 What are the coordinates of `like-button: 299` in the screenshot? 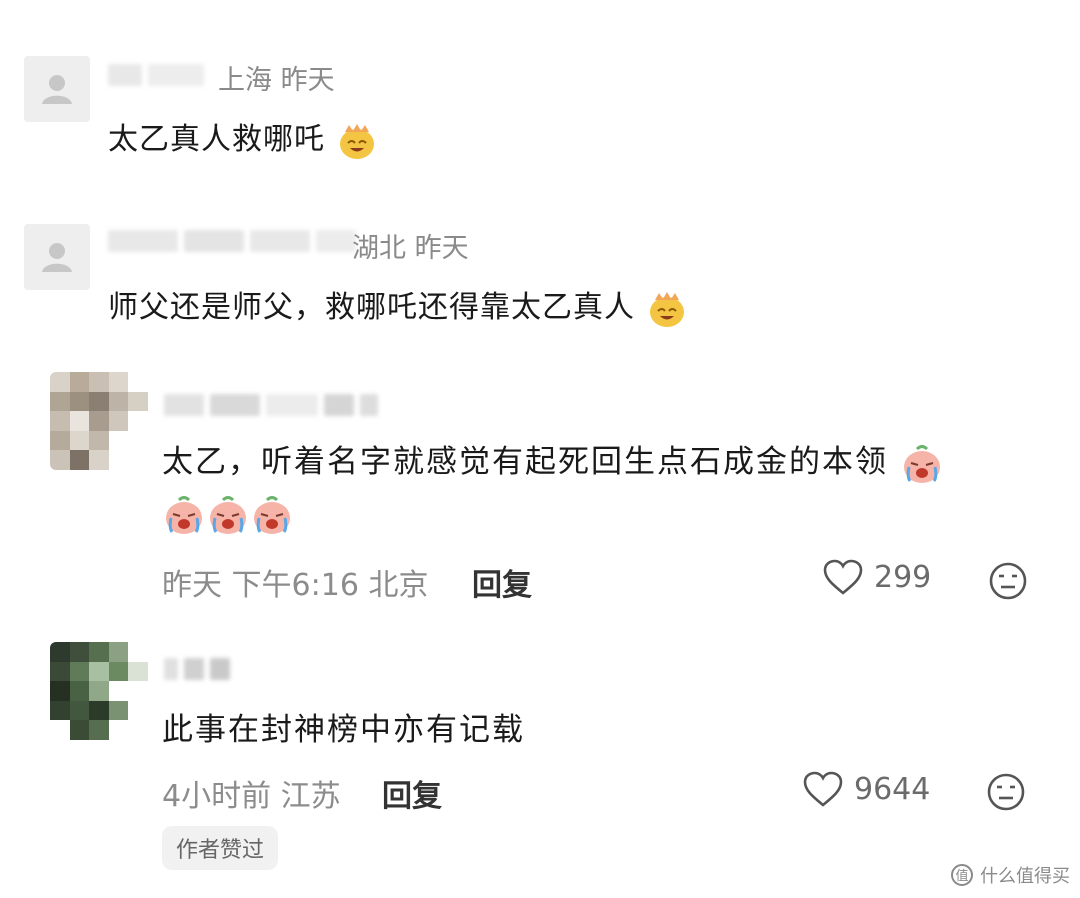 It's located at (876, 577).